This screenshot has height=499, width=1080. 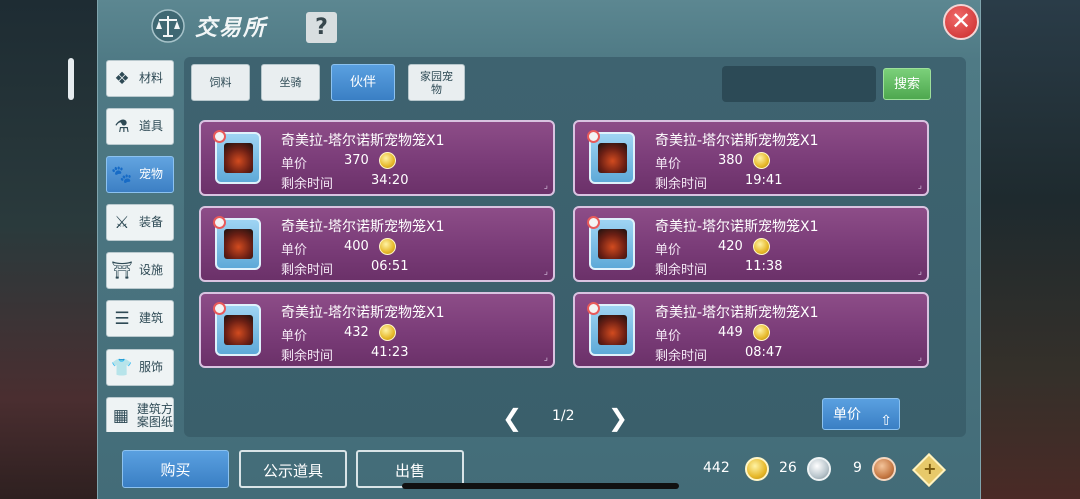 I want to click on listing-card: 奇美拉-塔尔诺斯宠物笼X1 单价 380 剩余时间 19:41 ⌟, so click(x=751, y=158).